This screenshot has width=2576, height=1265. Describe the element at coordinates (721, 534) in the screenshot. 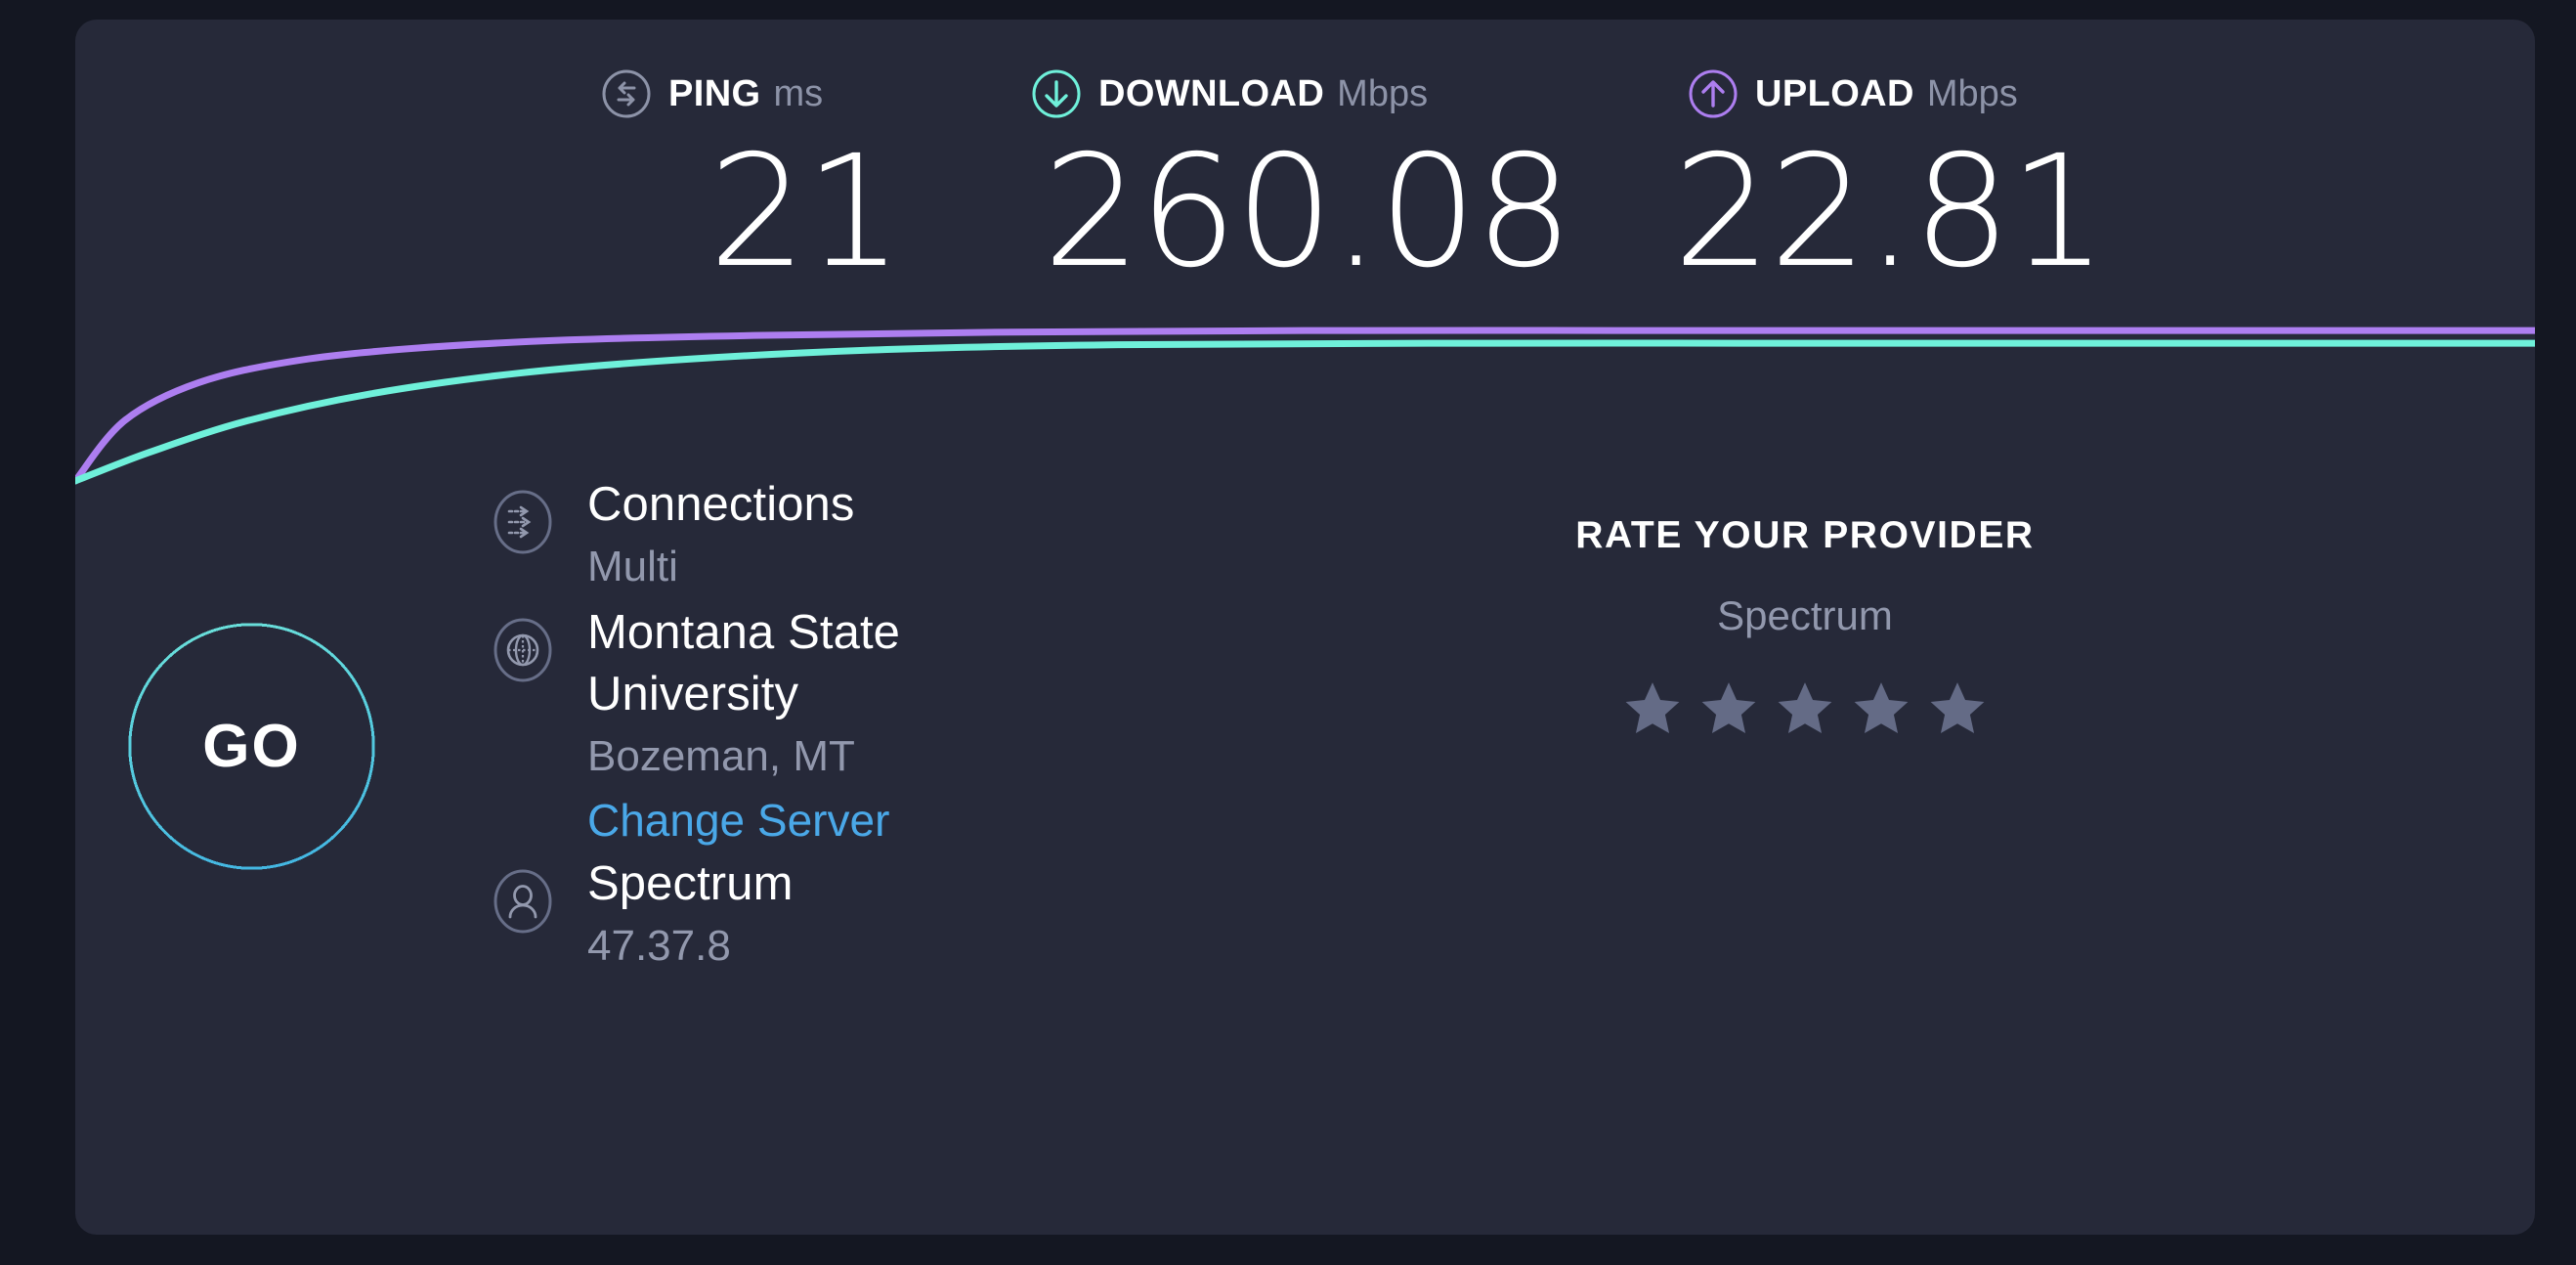

I see `connections-text: Connections Multi` at that location.